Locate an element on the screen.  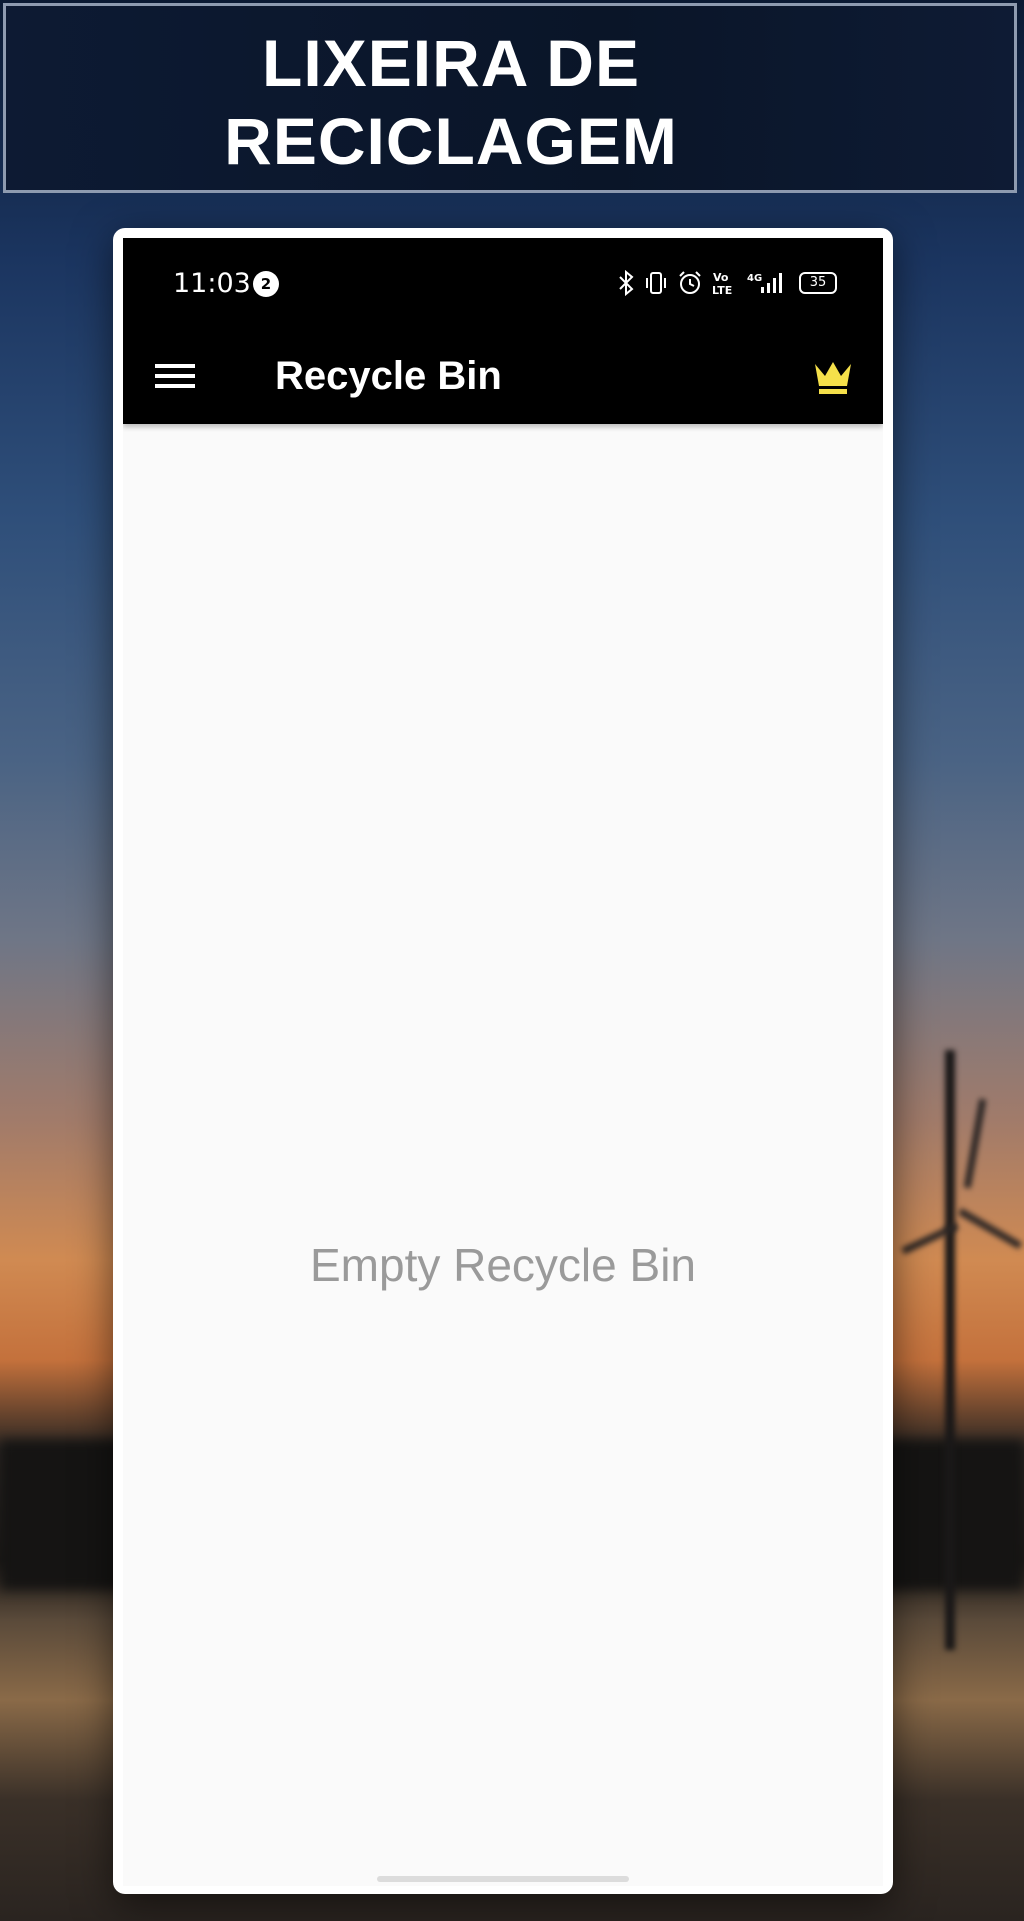
menu-button is located at coordinates (175, 376).